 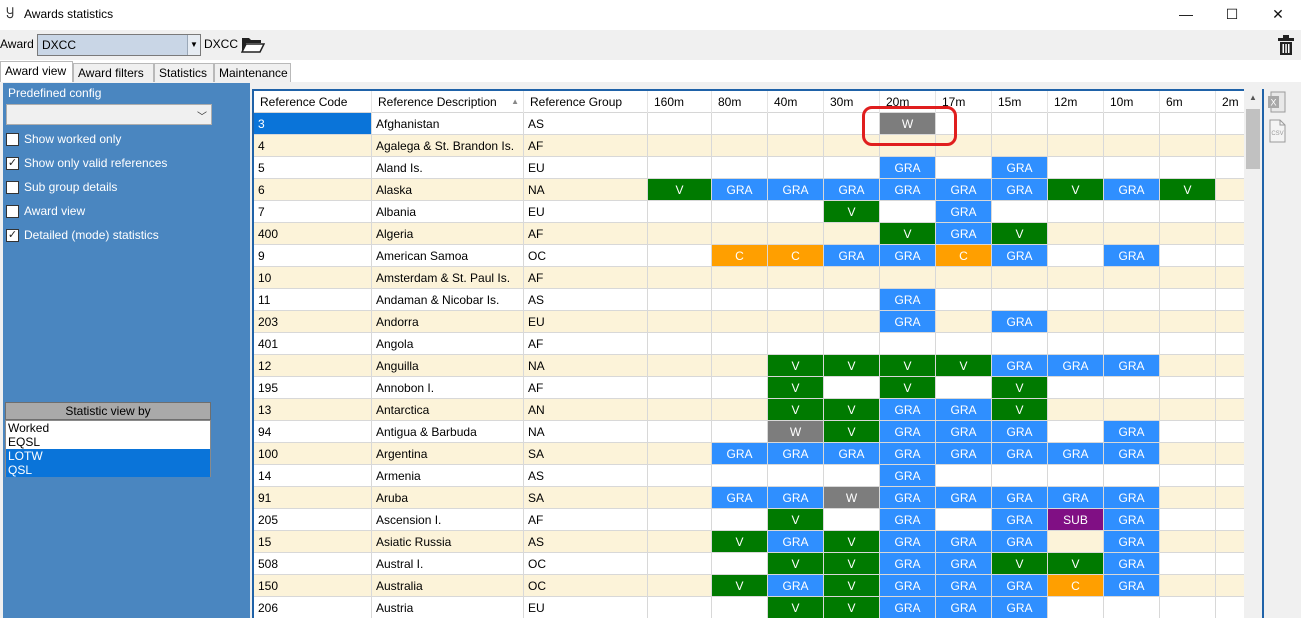 What do you see at coordinates (586, 410) in the screenshot?
I see `reference-group-cell: AN` at bounding box center [586, 410].